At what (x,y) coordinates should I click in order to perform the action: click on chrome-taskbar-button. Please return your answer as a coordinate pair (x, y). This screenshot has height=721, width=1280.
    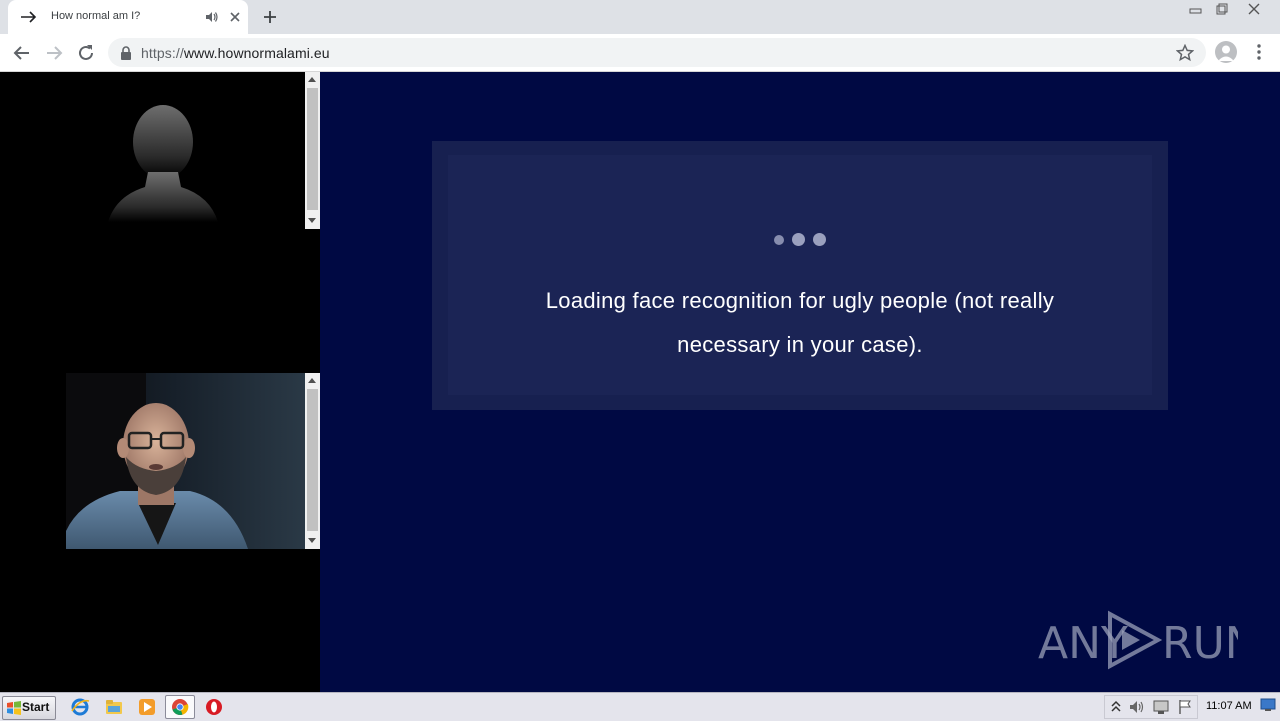
    Looking at the image, I should click on (180, 707).